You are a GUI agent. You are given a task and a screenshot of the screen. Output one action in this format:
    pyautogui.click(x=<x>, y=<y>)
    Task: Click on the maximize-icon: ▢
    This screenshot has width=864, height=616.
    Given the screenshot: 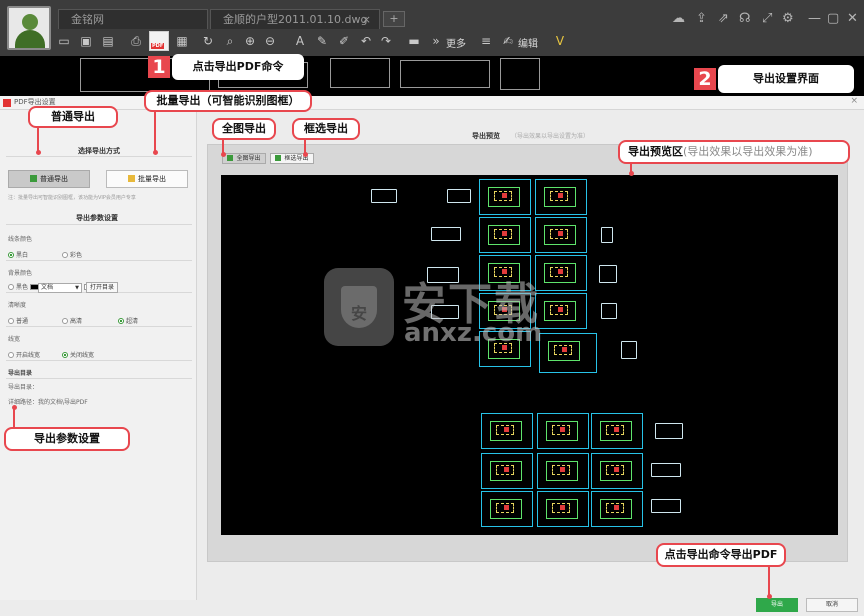 What is the action you would take?
    pyautogui.click(x=833, y=18)
    